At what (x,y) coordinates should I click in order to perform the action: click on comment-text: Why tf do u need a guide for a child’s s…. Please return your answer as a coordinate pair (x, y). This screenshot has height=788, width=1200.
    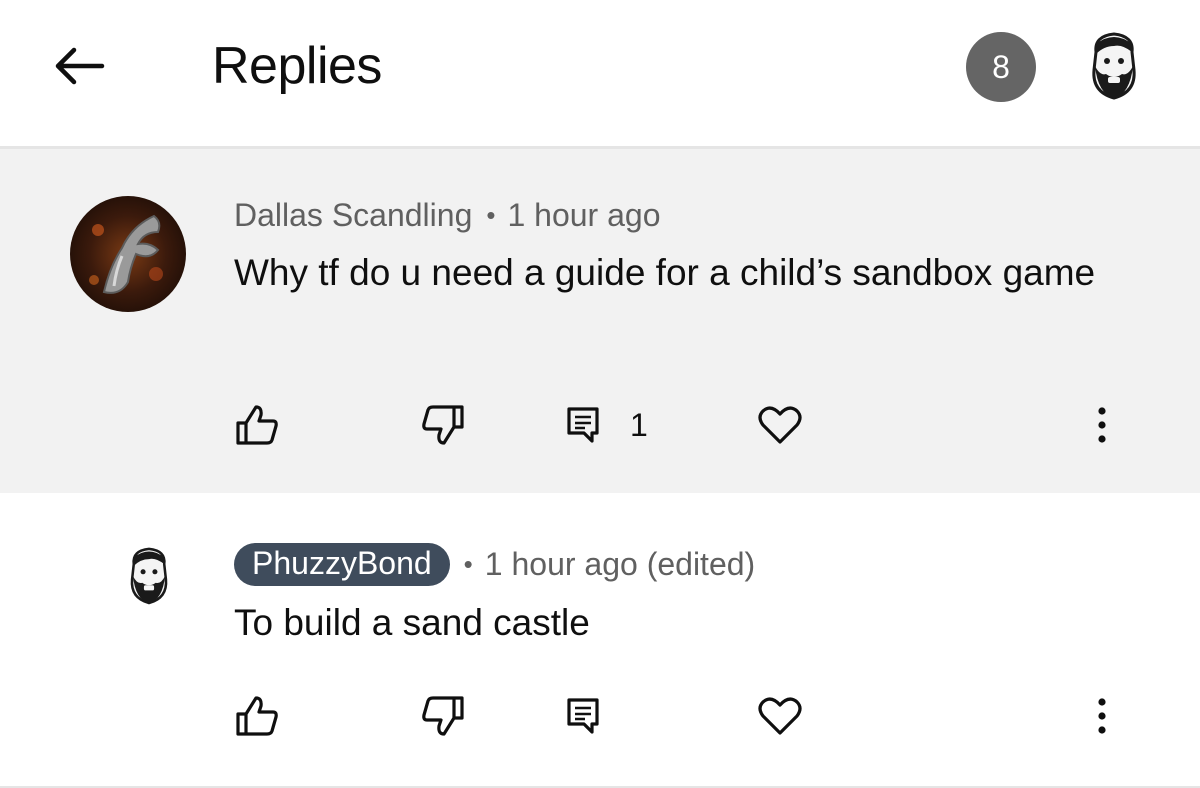
    Looking at the image, I should click on (665, 272).